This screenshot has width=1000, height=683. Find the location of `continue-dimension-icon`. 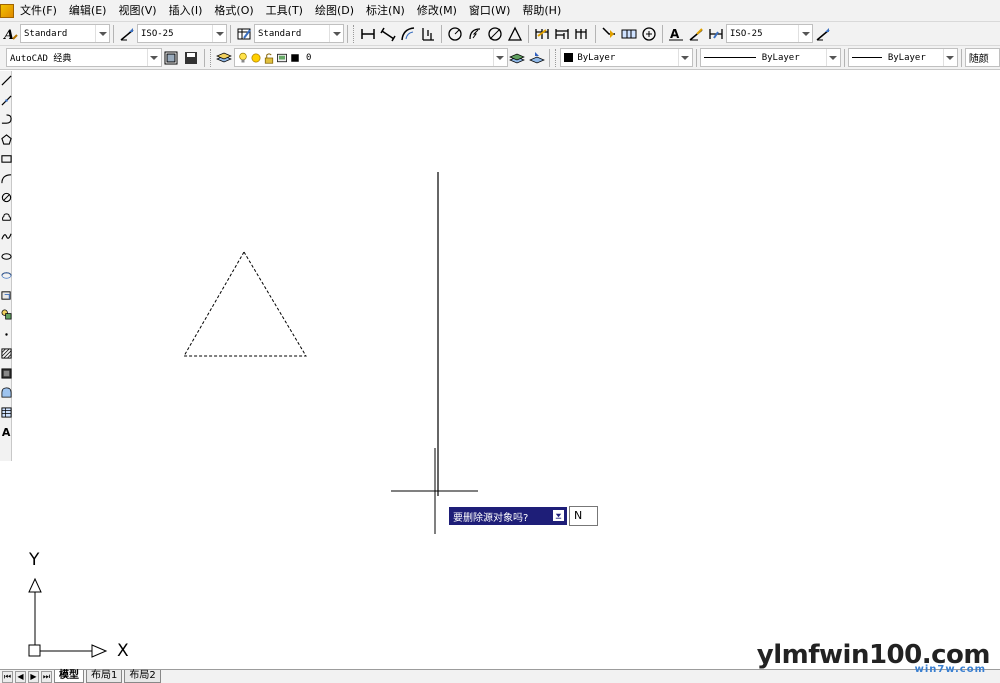

continue-dimension-icon is located at coordinates (582, 34).